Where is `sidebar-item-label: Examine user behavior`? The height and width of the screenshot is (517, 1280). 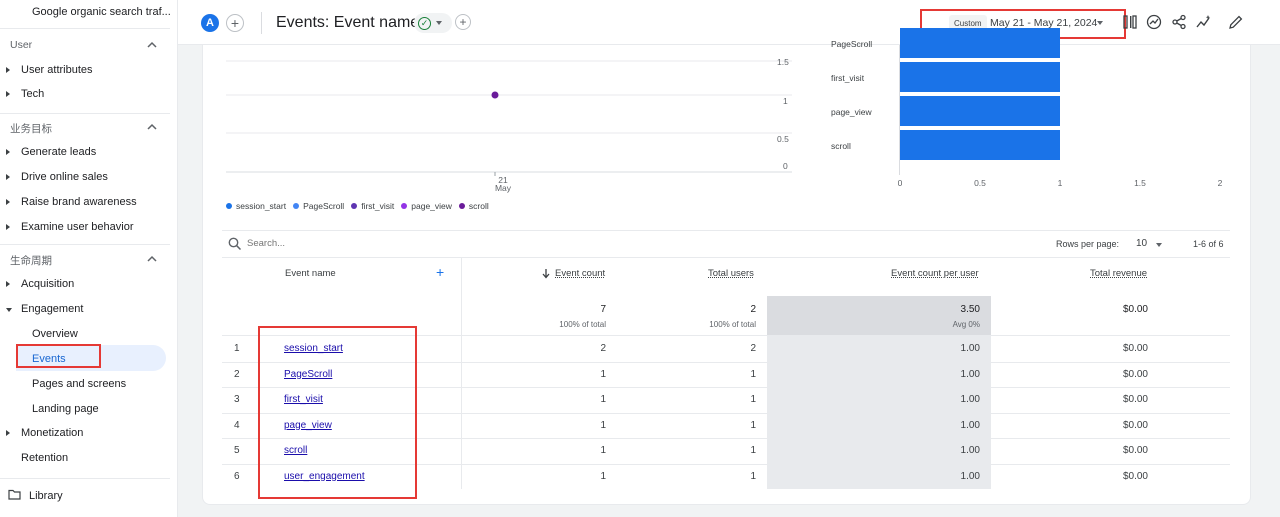 sidebar-item-label: Examine user behavior is located at coordinates (77, 227).